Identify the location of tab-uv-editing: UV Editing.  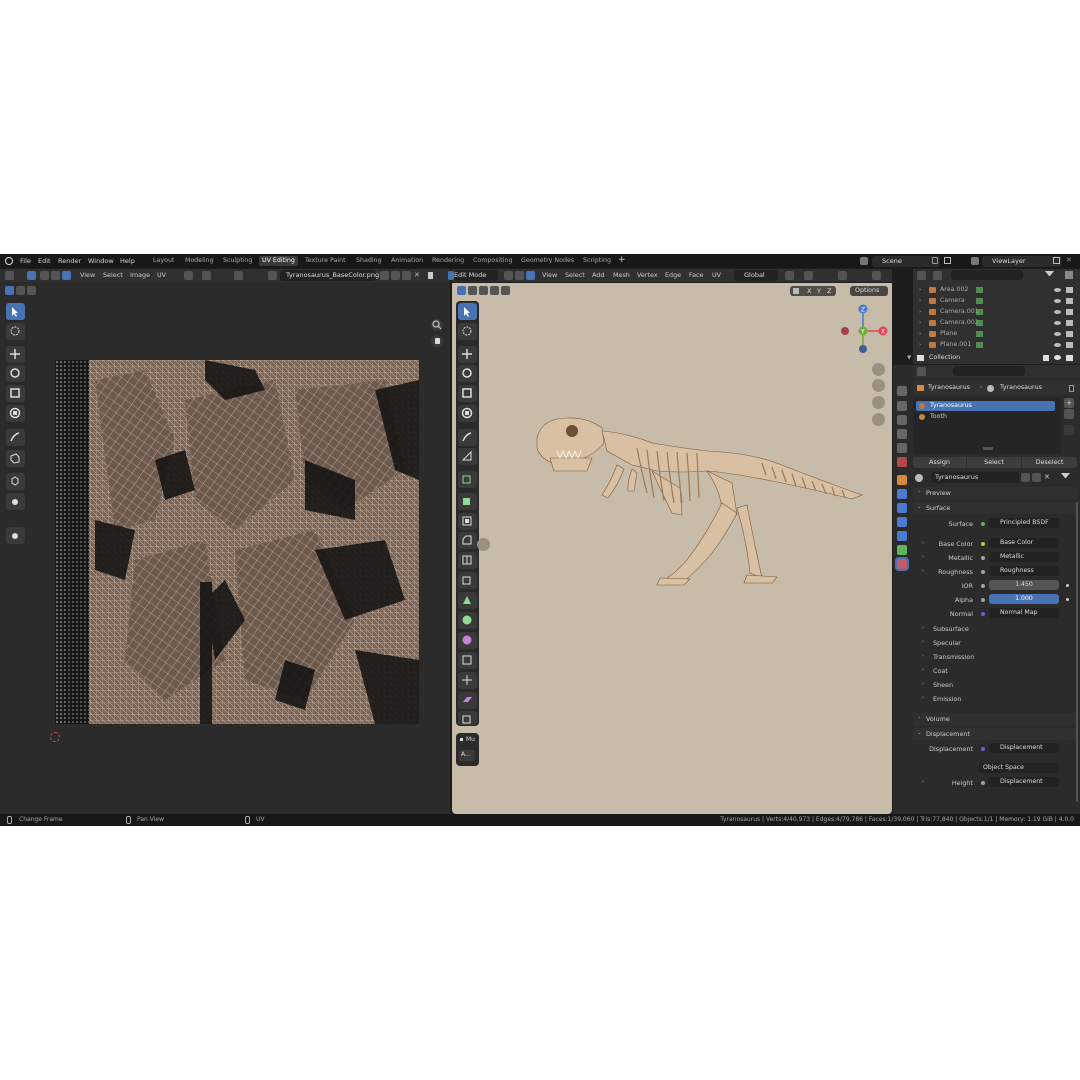
(278, 261).